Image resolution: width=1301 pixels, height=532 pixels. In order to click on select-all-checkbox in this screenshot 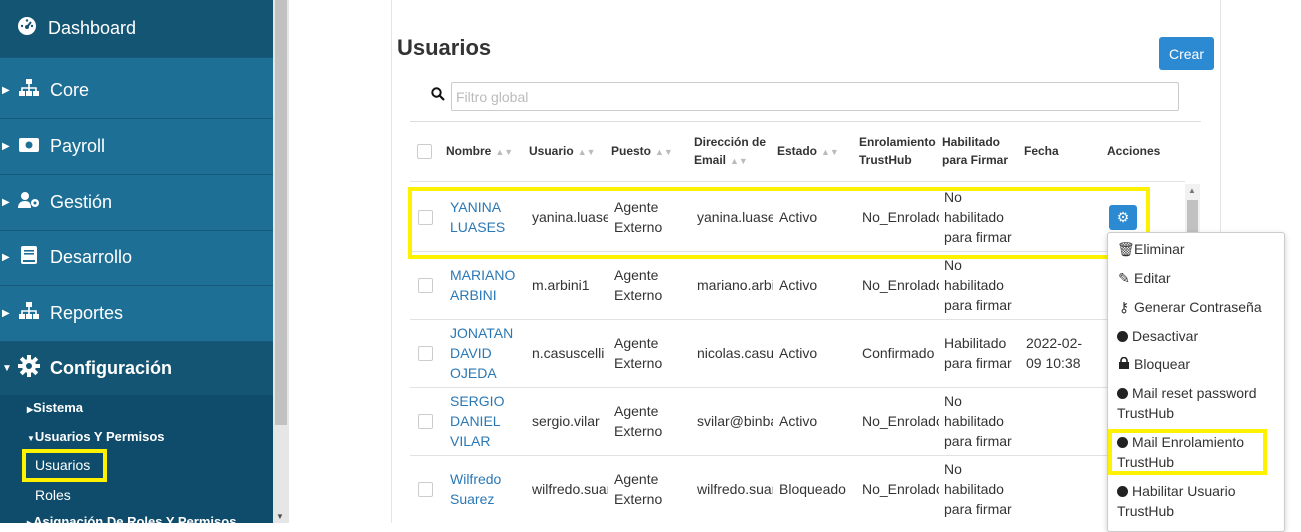, I will do `click(424, 151)`.